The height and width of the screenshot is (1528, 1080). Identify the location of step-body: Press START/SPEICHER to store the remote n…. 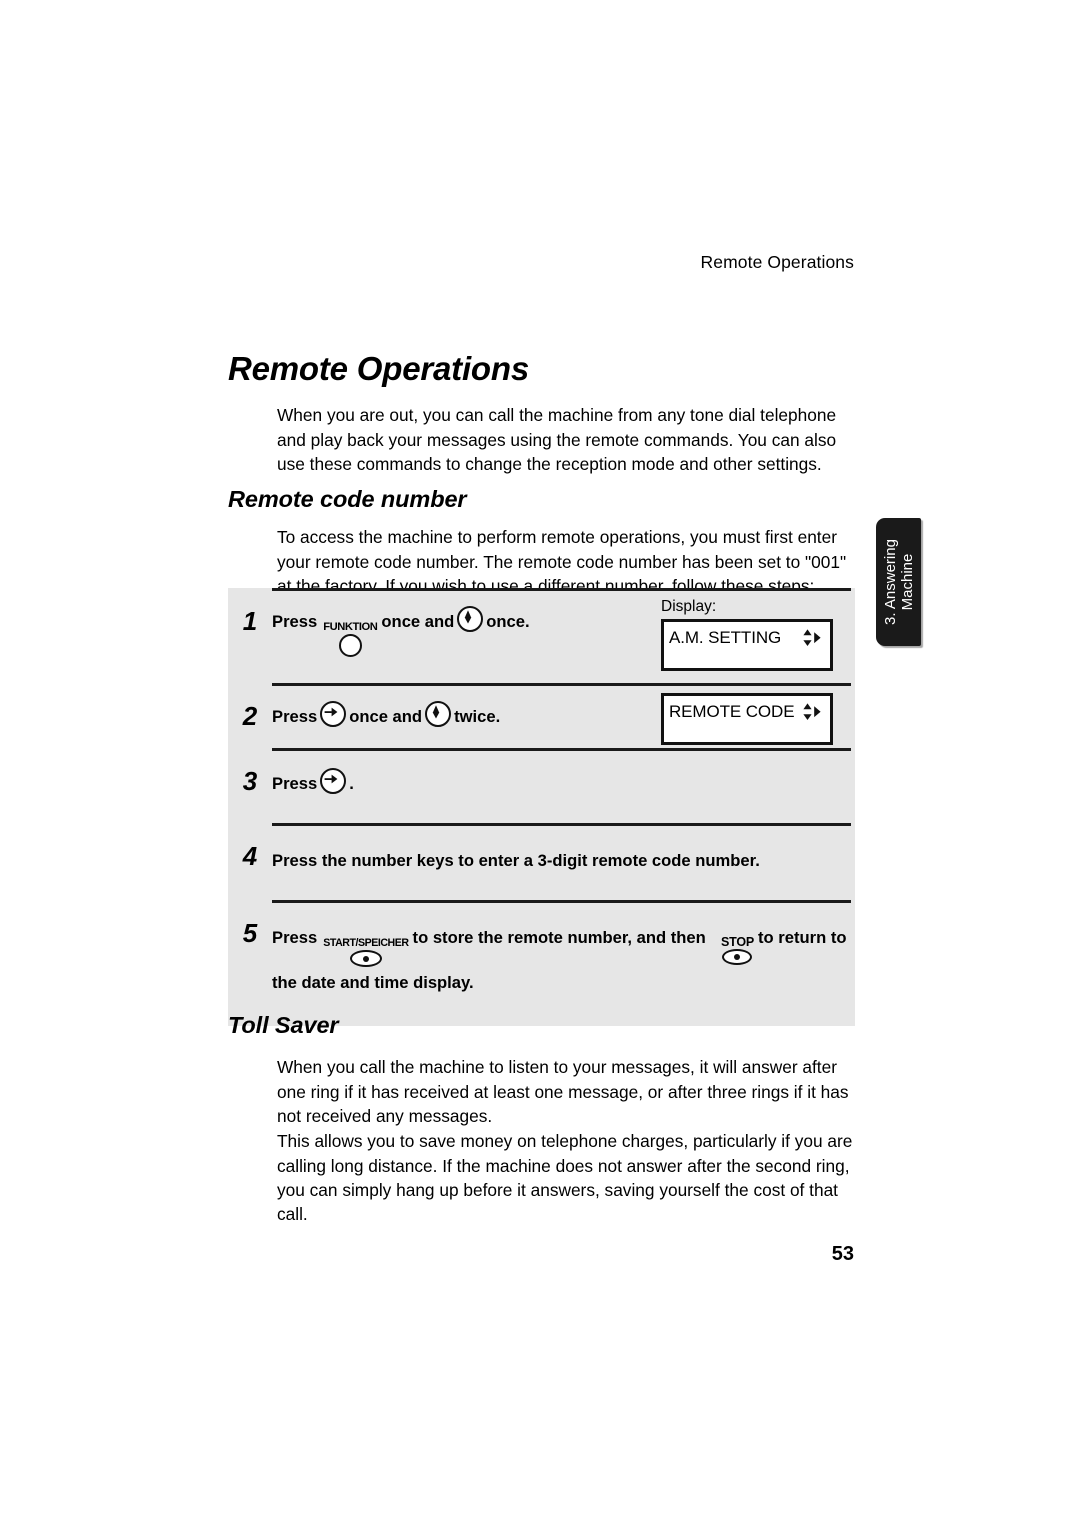
(563, 963).